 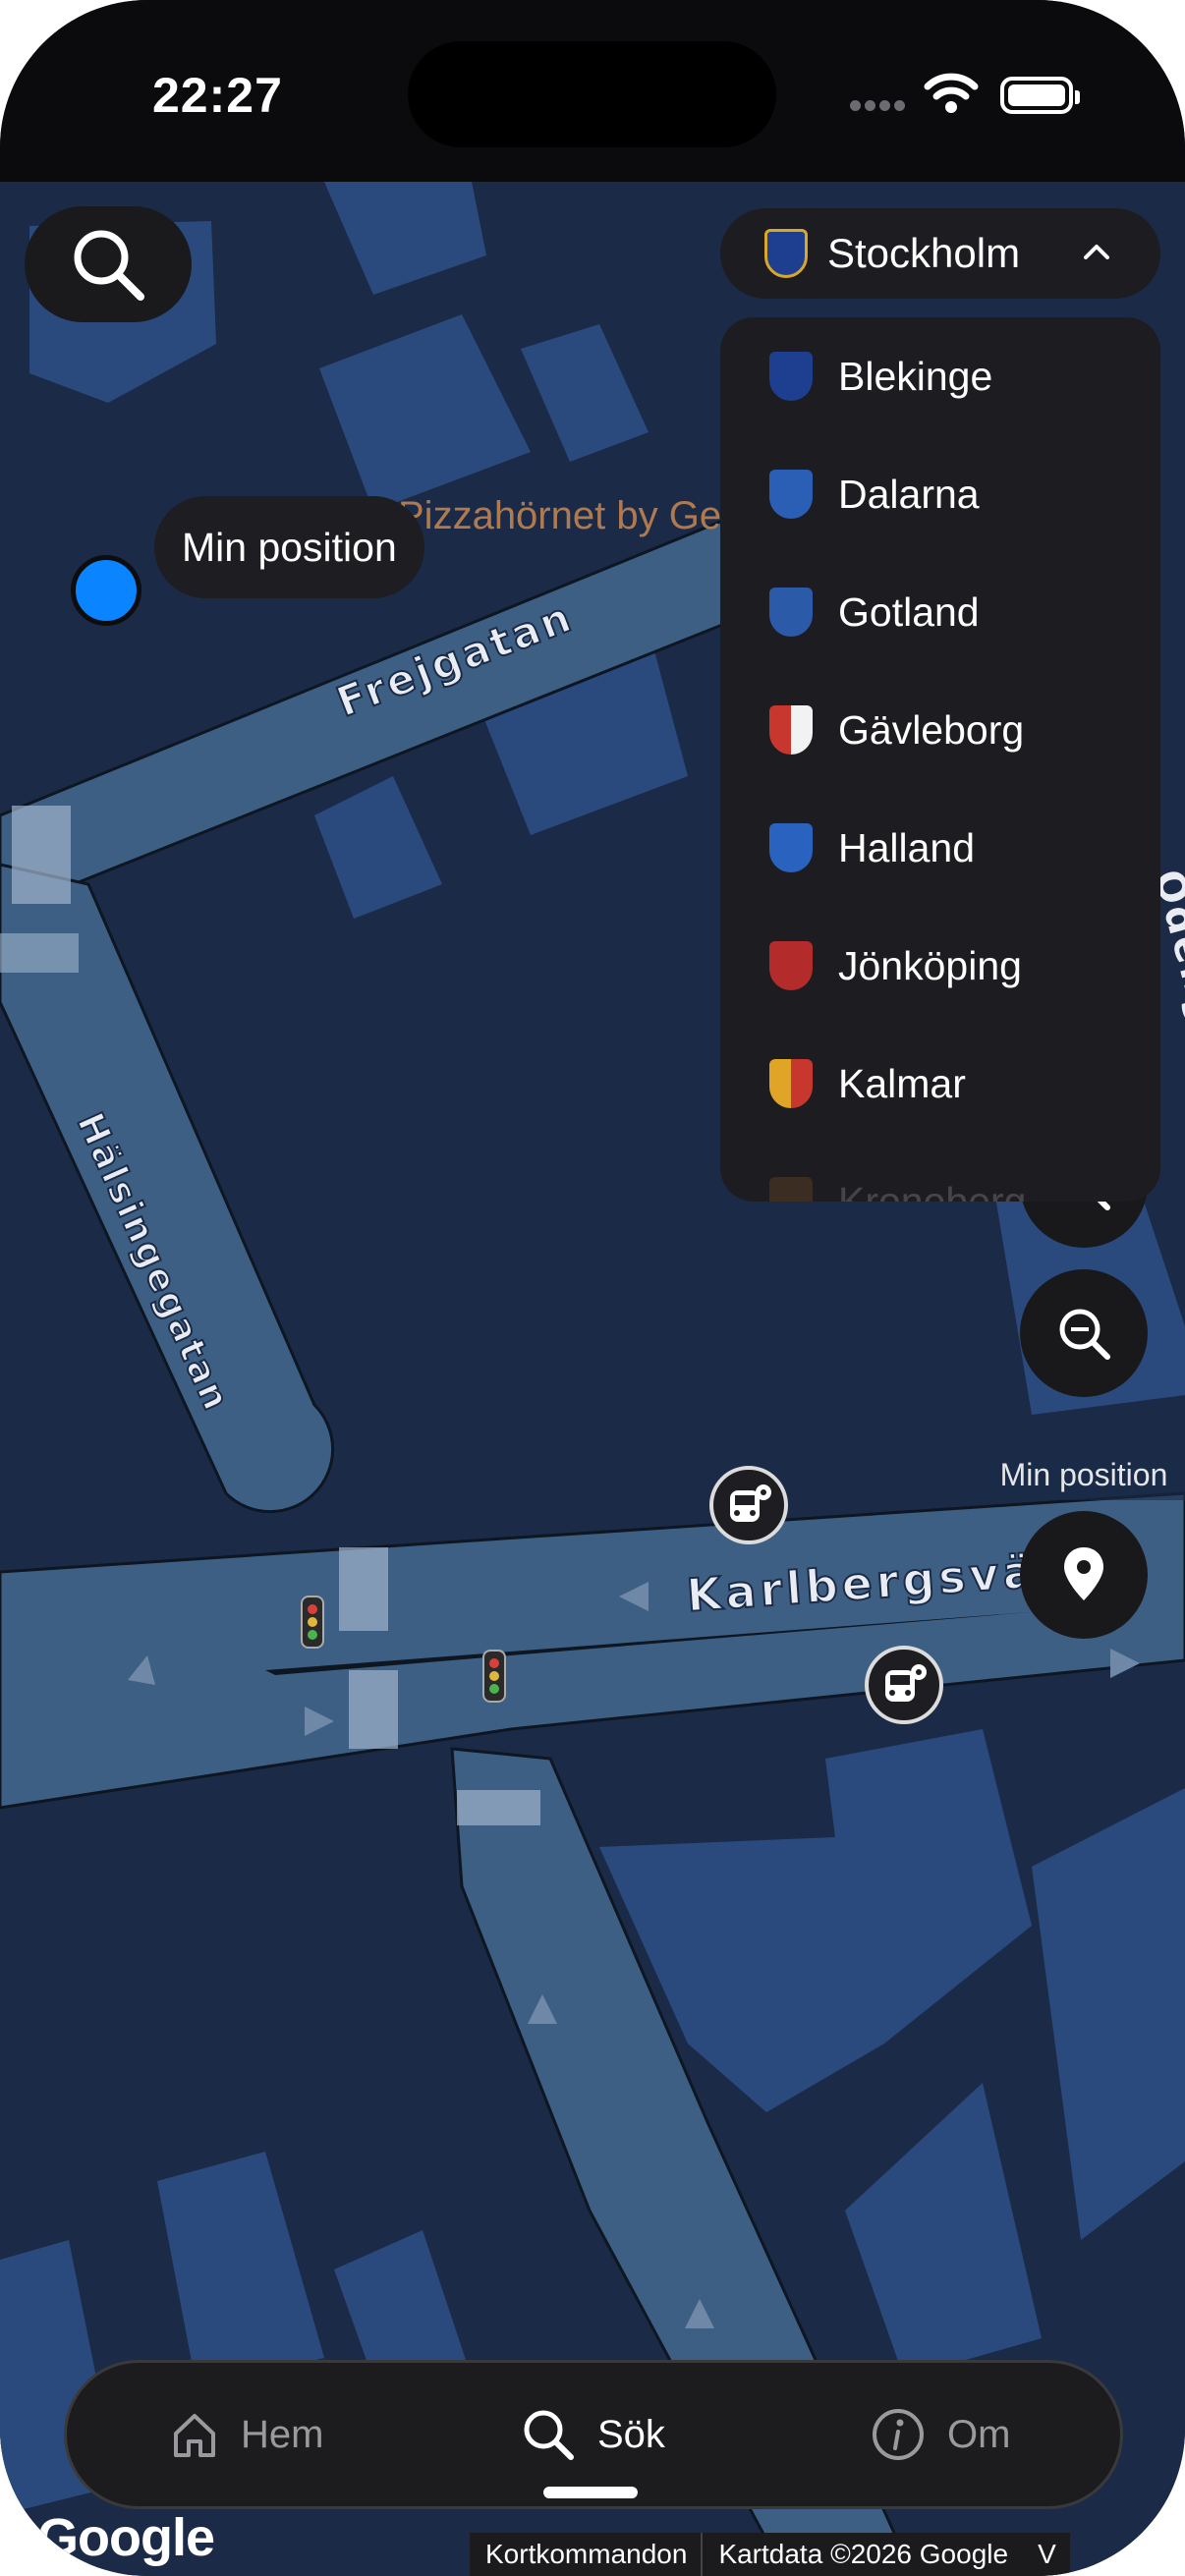 I want to click on terms-link: V, so click(x=1046, y=2554).